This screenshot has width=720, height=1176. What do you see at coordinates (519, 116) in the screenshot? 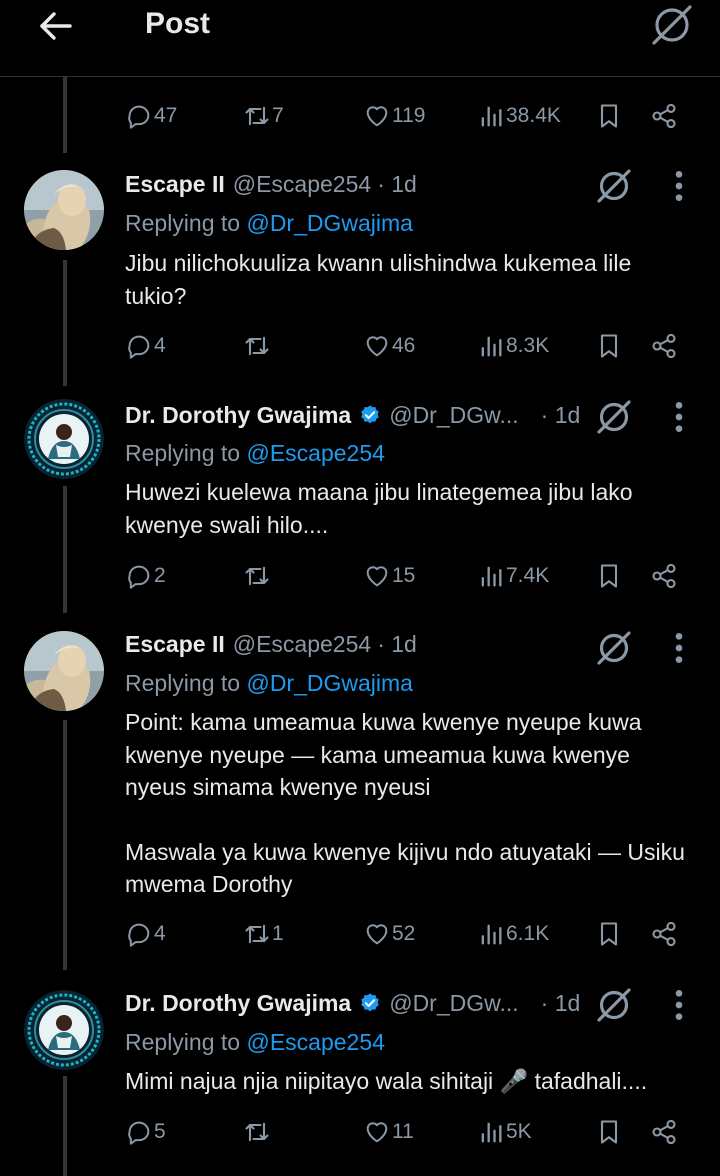
I see `views-button: 38.4K` at bounding box center [519, 116].